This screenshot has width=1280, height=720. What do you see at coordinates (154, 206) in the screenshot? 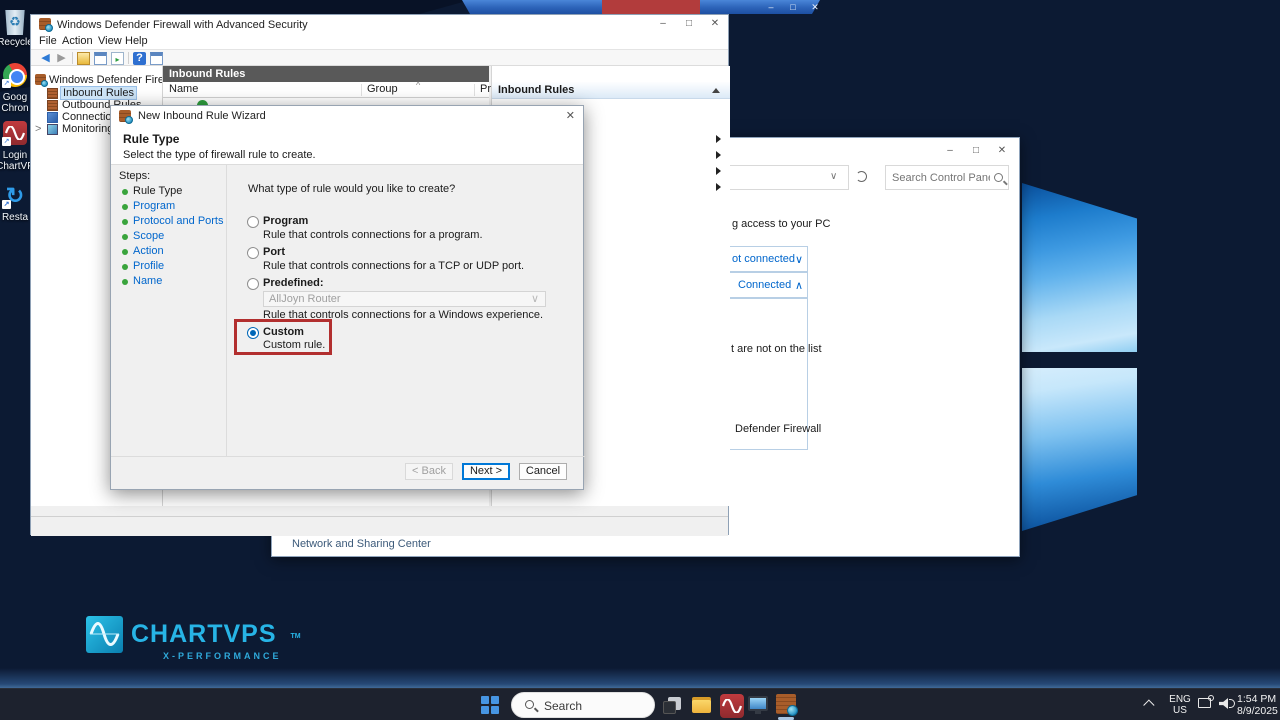
I see `step-program: Program` at bounding box center [154, 206].